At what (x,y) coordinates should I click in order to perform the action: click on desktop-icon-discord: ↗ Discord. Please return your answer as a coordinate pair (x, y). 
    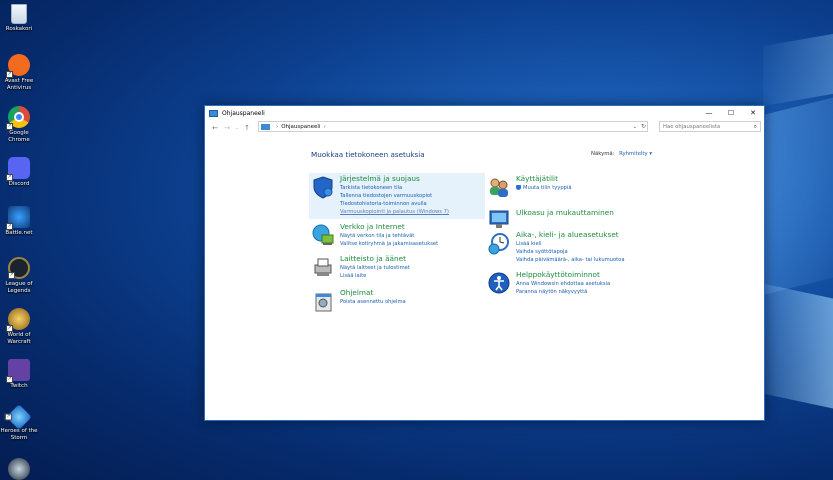
    Looking at the image, I should click on (19, 172).